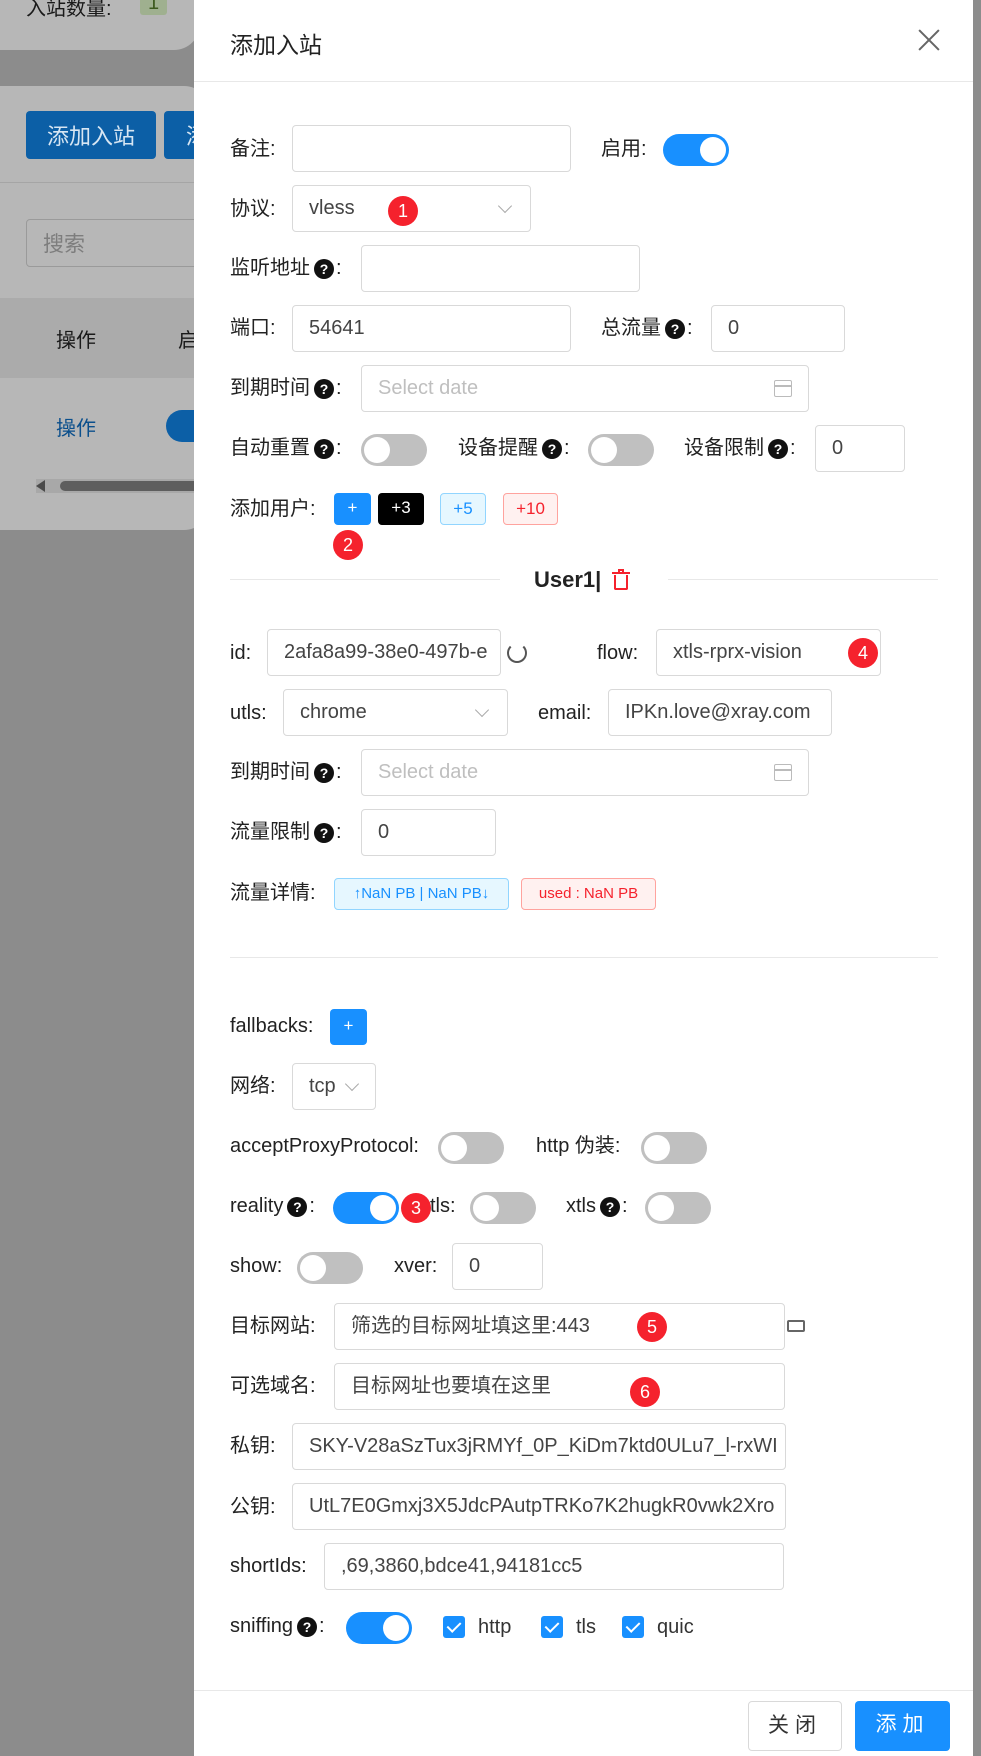 The height and width of the screenshot is (1756, 981). I want to click on xtls-switch, so click(678, 1208).